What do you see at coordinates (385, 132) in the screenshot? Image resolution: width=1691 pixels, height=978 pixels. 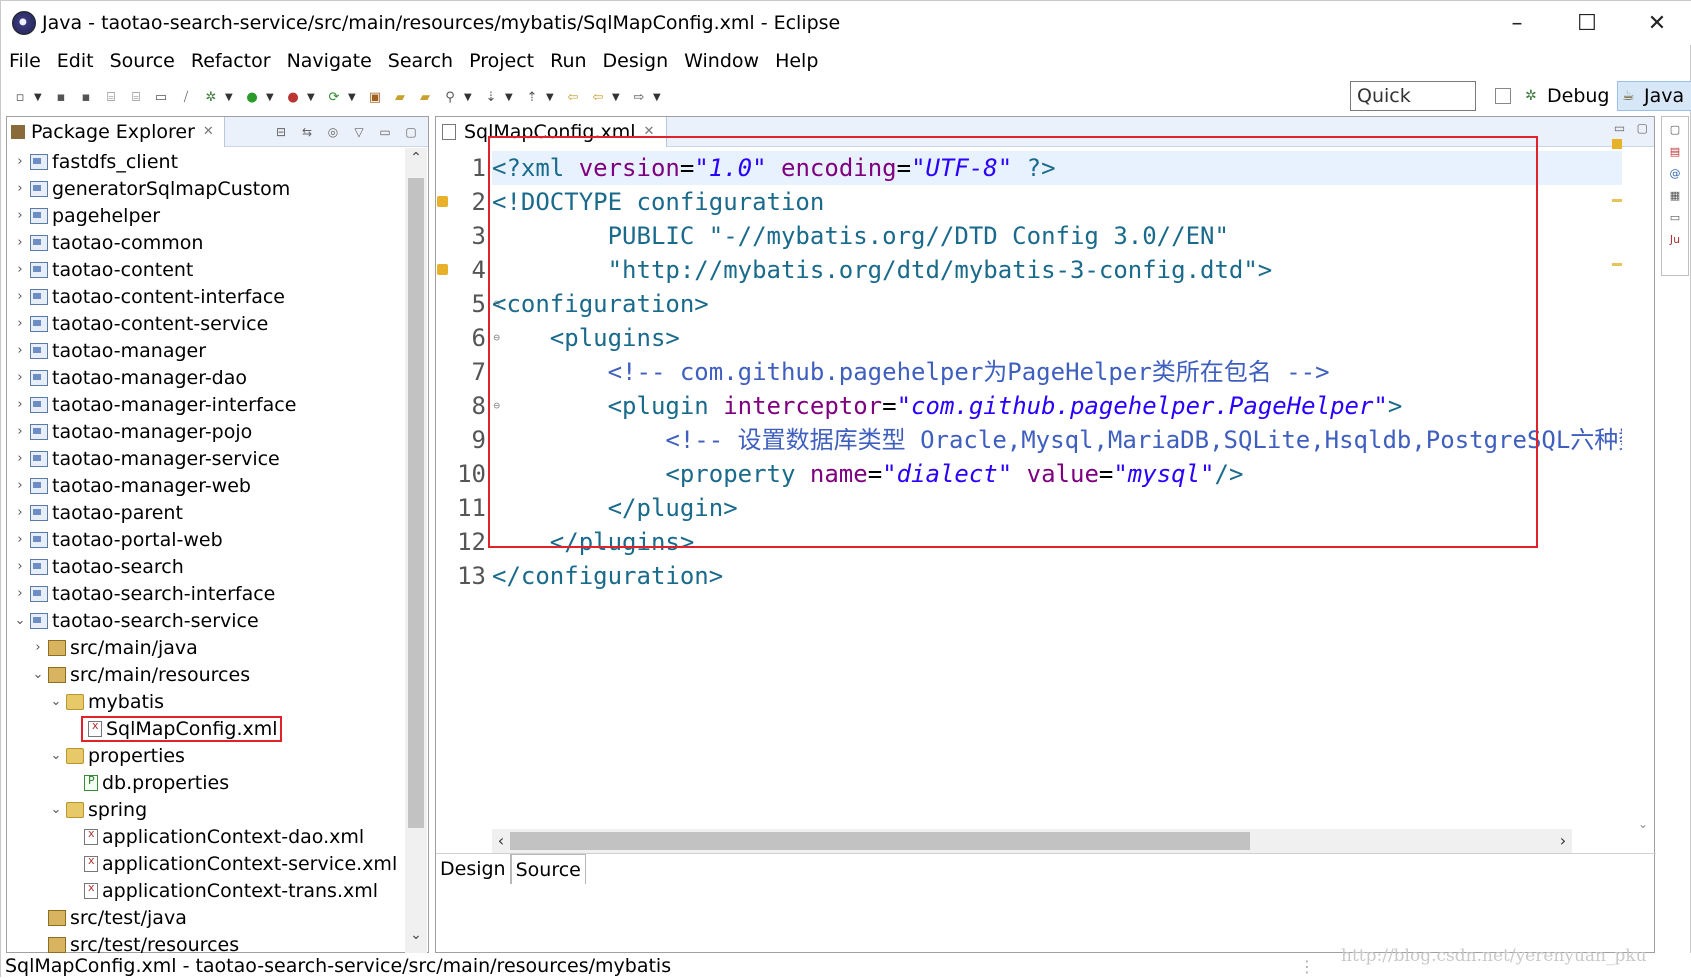 I see `minimize-icon: ▭` at bounding box center [385, 132].